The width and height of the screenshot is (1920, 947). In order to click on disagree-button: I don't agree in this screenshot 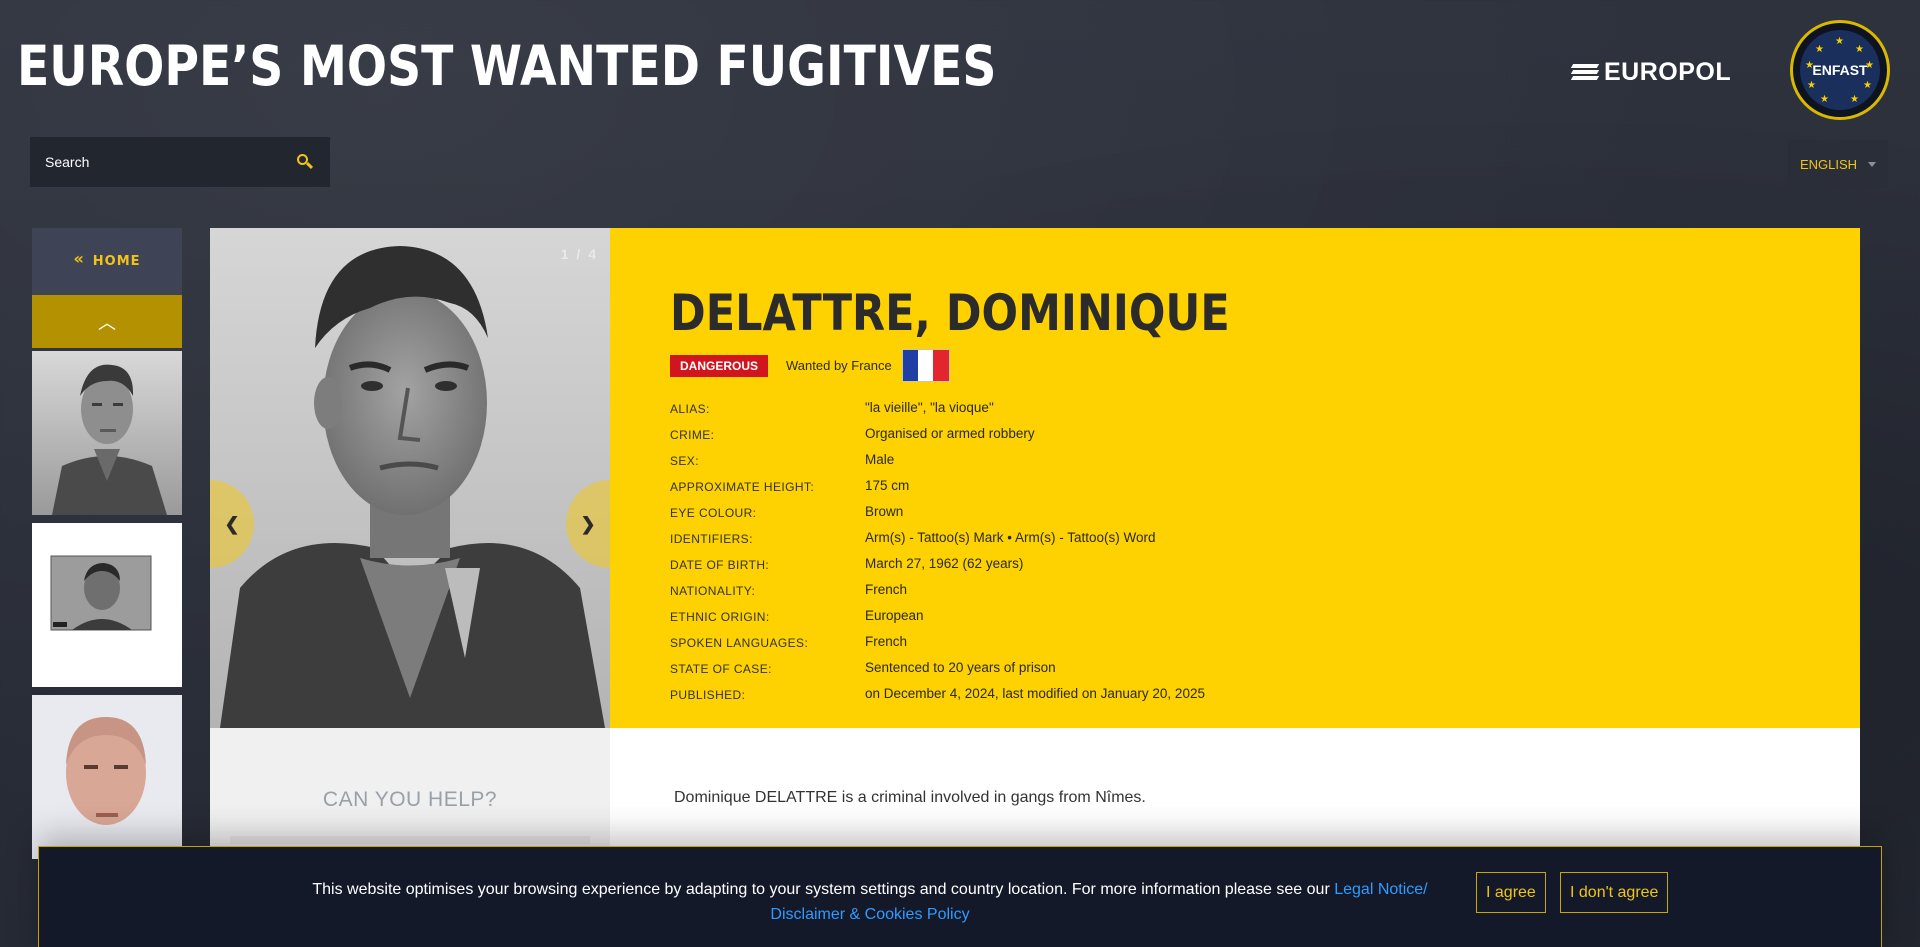, I will do `click(1614, 892)`.